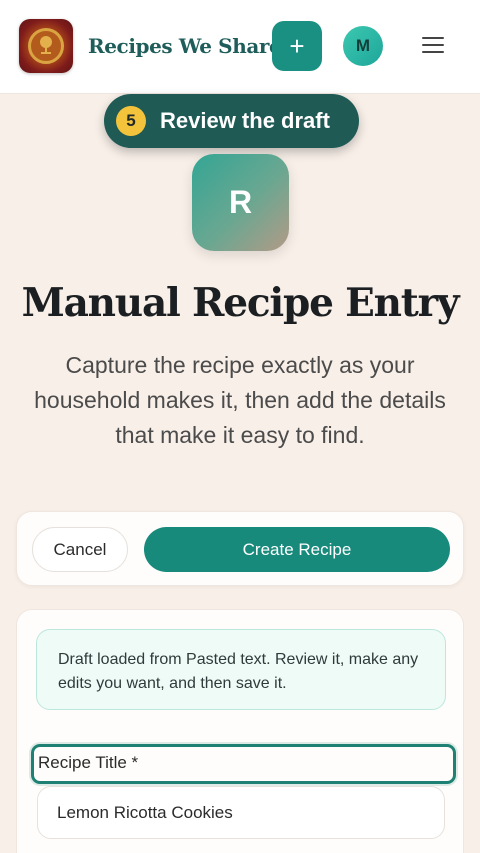  I want to click on add-recipe-button: +, so click(297, 46).